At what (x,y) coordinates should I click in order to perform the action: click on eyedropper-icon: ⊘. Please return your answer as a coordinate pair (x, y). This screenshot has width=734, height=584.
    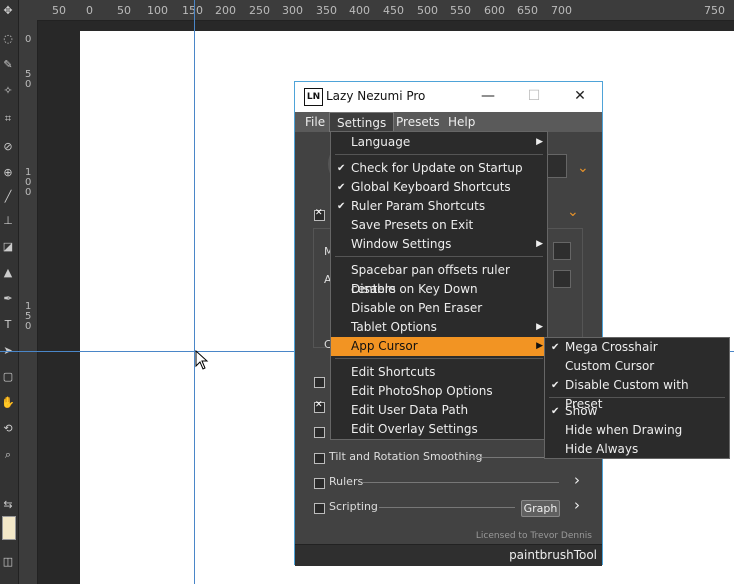
    Looking at the image, I should click on (8, 147).